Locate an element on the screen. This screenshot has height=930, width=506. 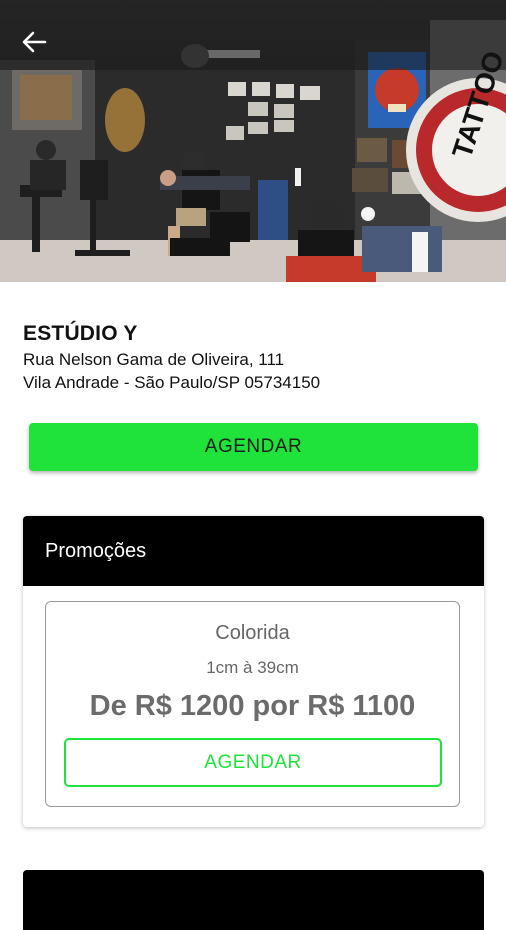
hero-overlay is located at coordinates (253, 35).